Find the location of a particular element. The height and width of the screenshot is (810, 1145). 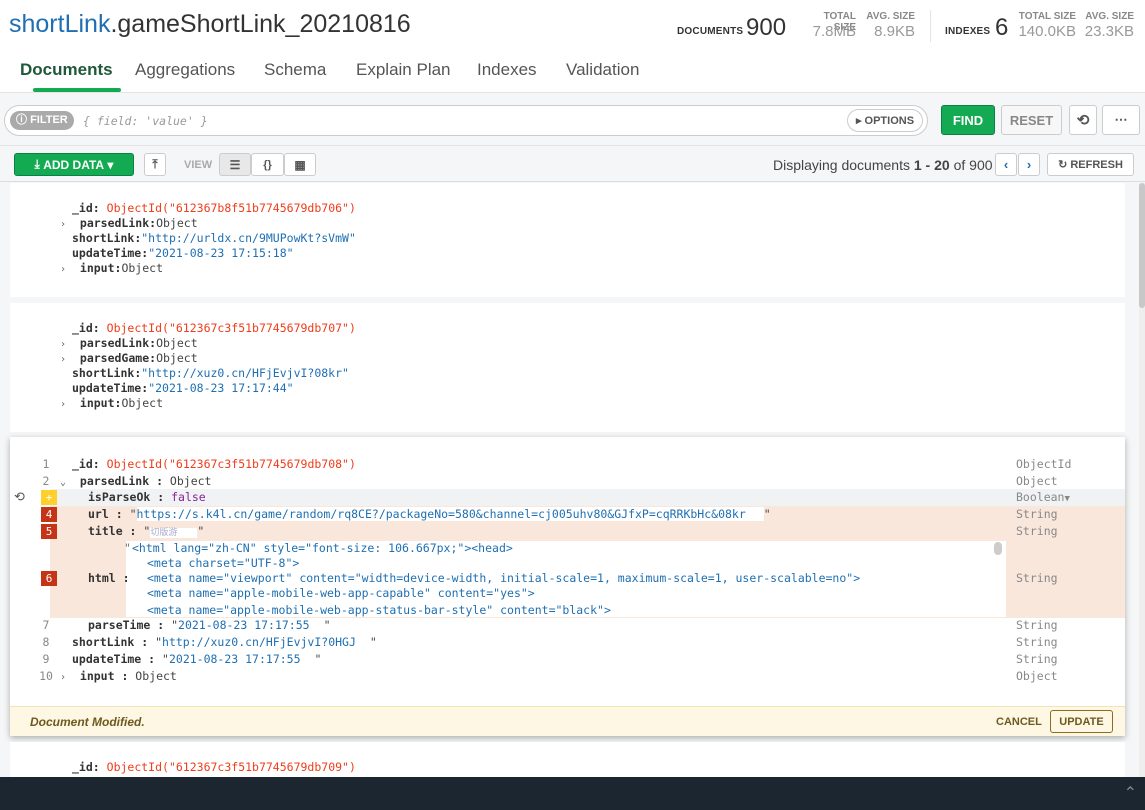

modified-message: Document Modified. is located at coordinates (87, 722).